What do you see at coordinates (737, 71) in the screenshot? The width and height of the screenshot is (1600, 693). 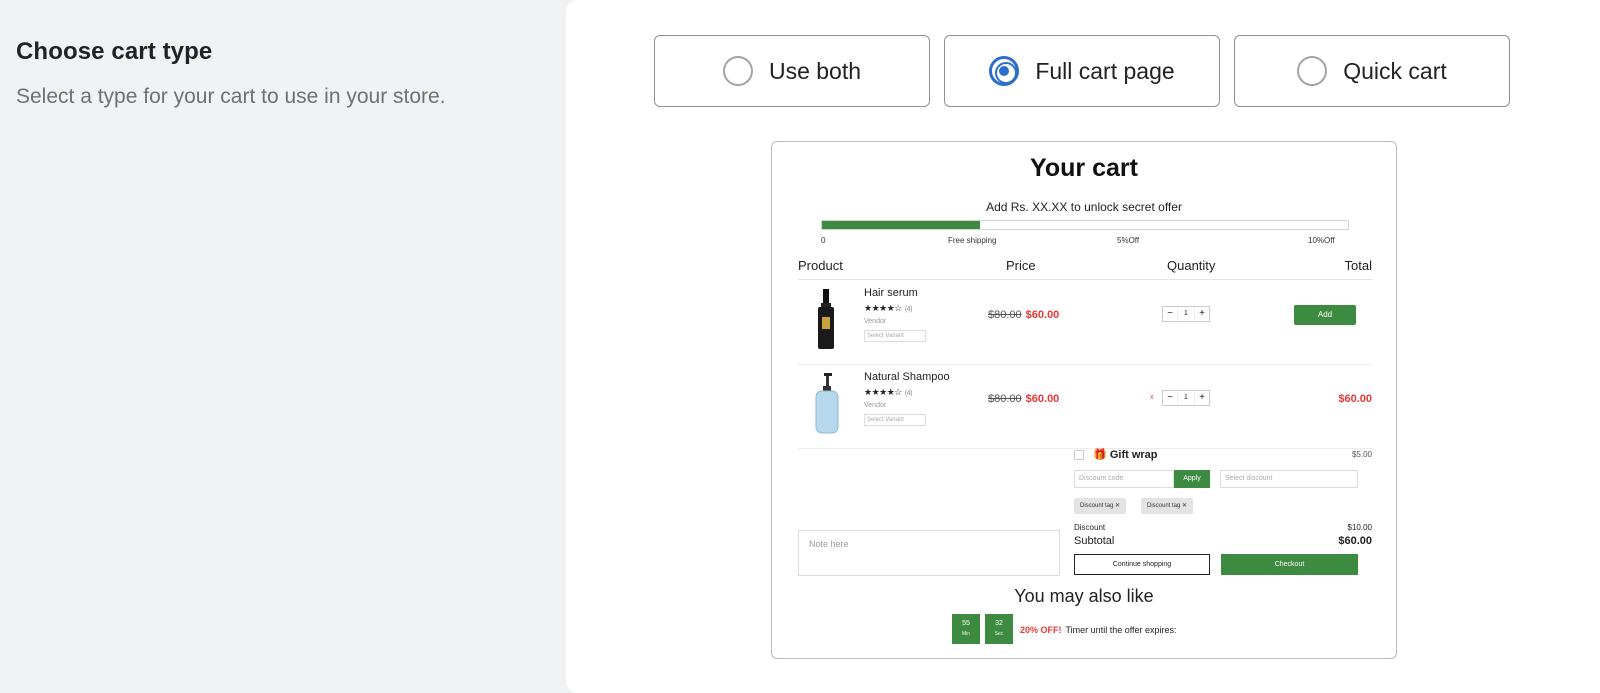 I see `radio-use-both` at bounding box center [737, 71].